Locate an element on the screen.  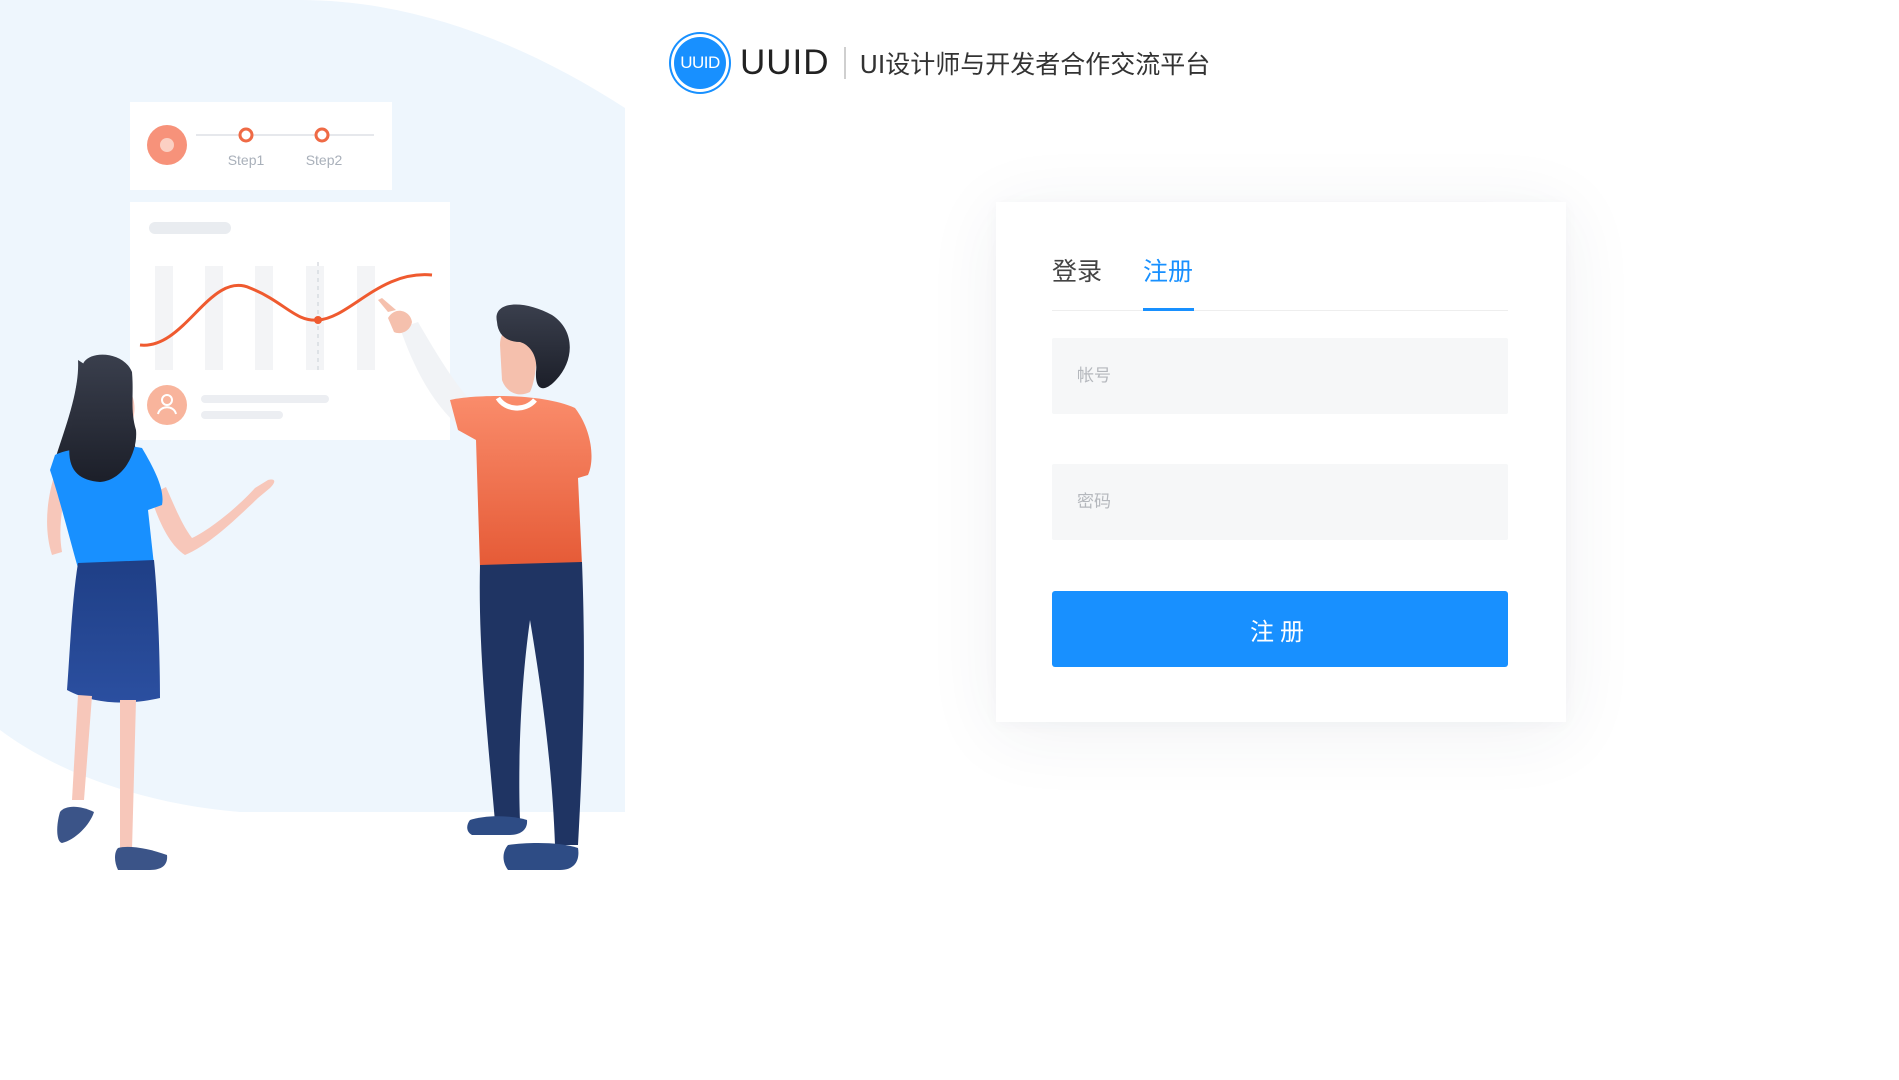
register-submit-button: 注册 is located at coordinates (1280, 629).